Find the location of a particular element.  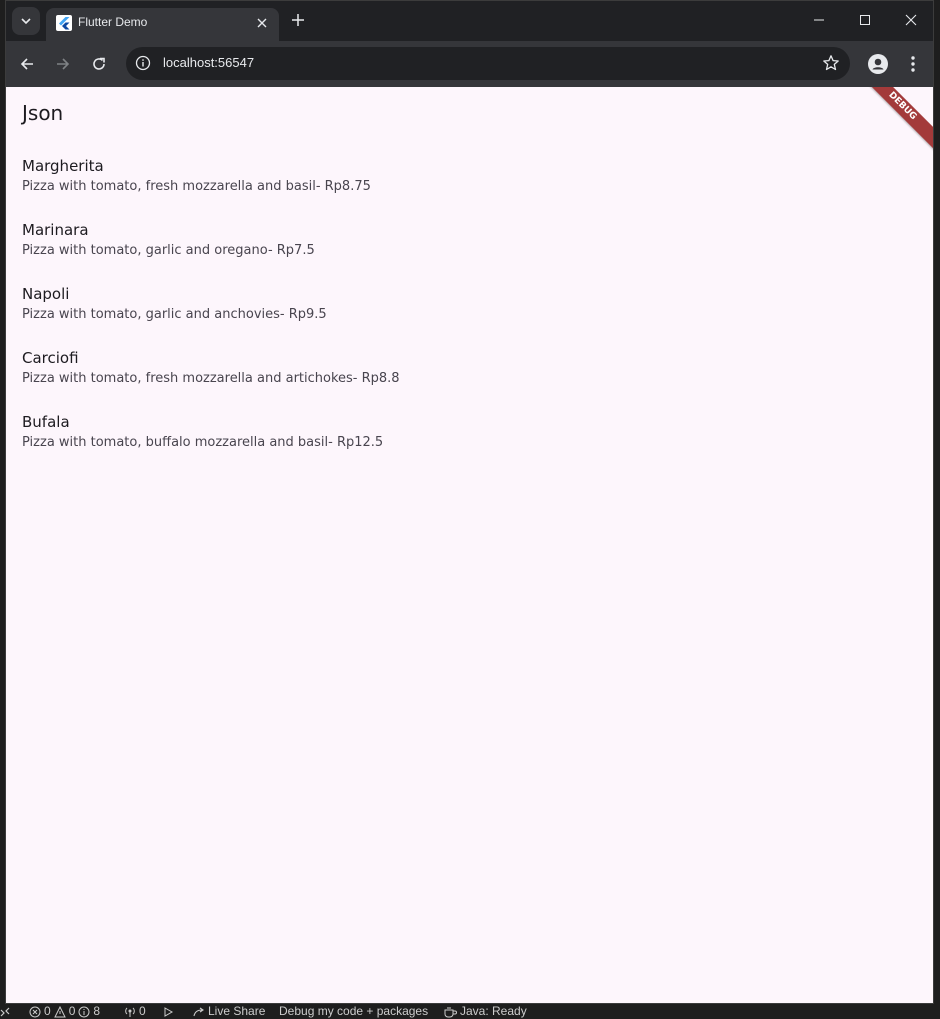

plus-icon is located at coordinates (298, 20).